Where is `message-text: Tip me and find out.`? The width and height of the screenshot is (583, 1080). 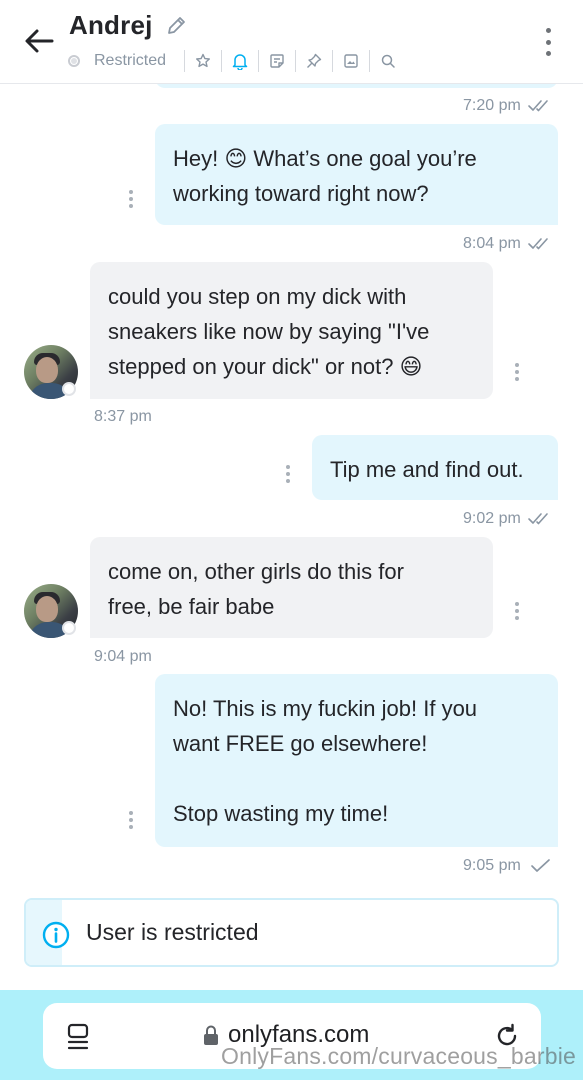 message-text: Tip me and find out. is located at coordinates (427, 469).